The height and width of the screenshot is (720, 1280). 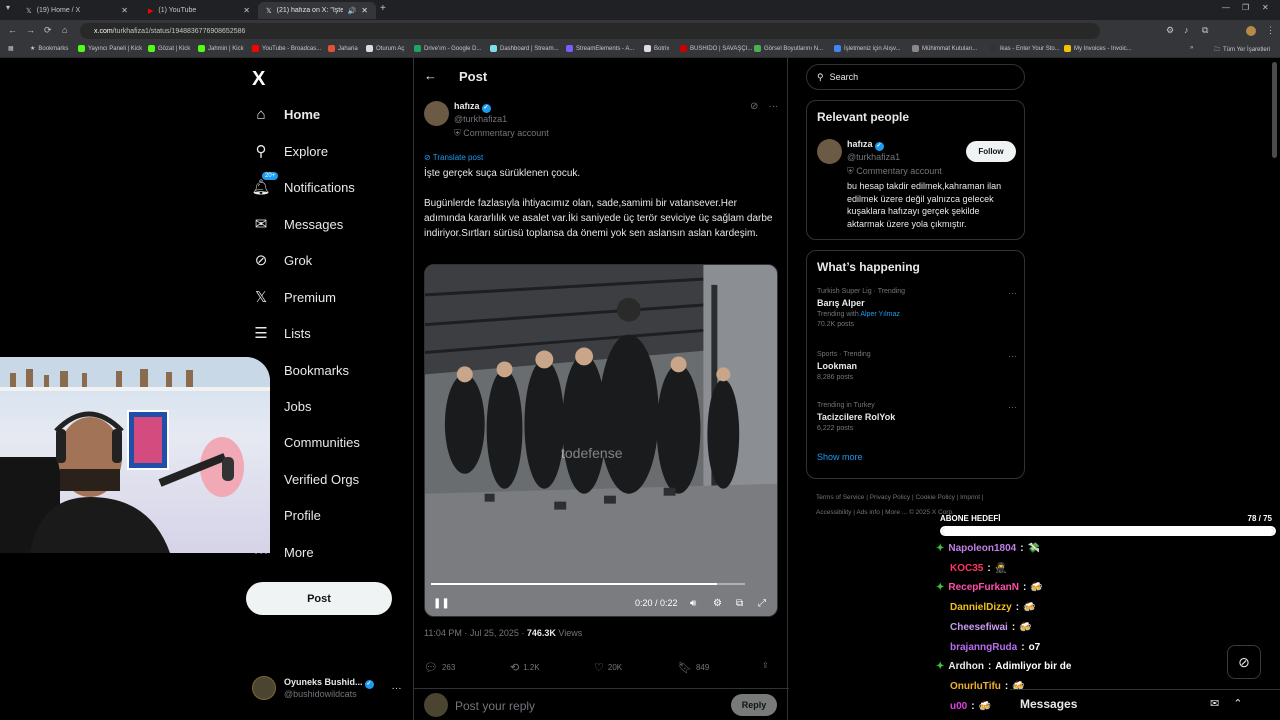 What do you see at coordinates (480, 119) in the screenshot?
I see `author-handle: @turkhafiza1` at bounding box center [480, 119].